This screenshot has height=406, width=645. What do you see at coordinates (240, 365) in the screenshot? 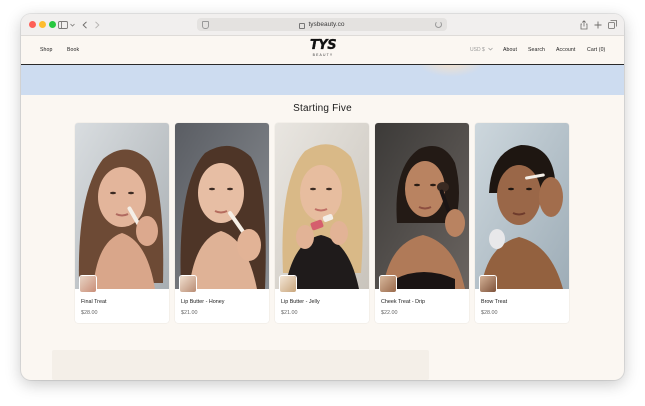
I see `content-placeholder-block` at bounding box center [240, 365].